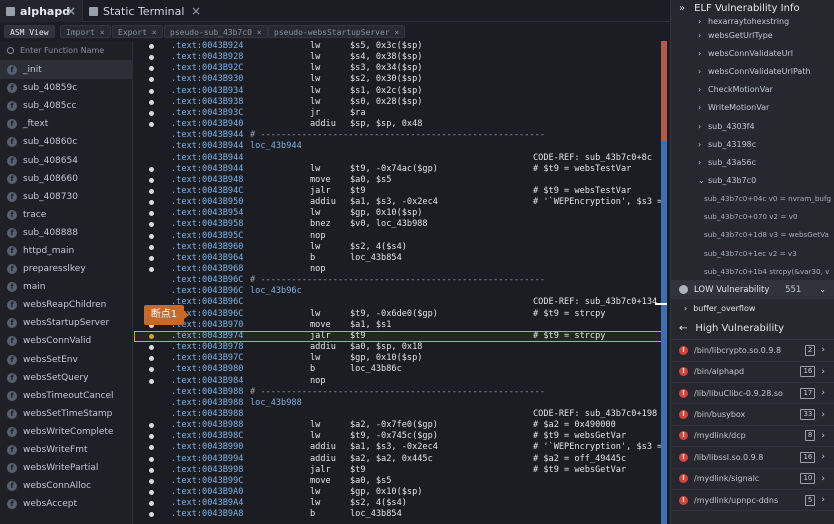  Describe the element at coordinates (398, 503) in the screenshot. I see `asm-line: .text:0043B9A4 lw $s2, 4($s4)` at that location.